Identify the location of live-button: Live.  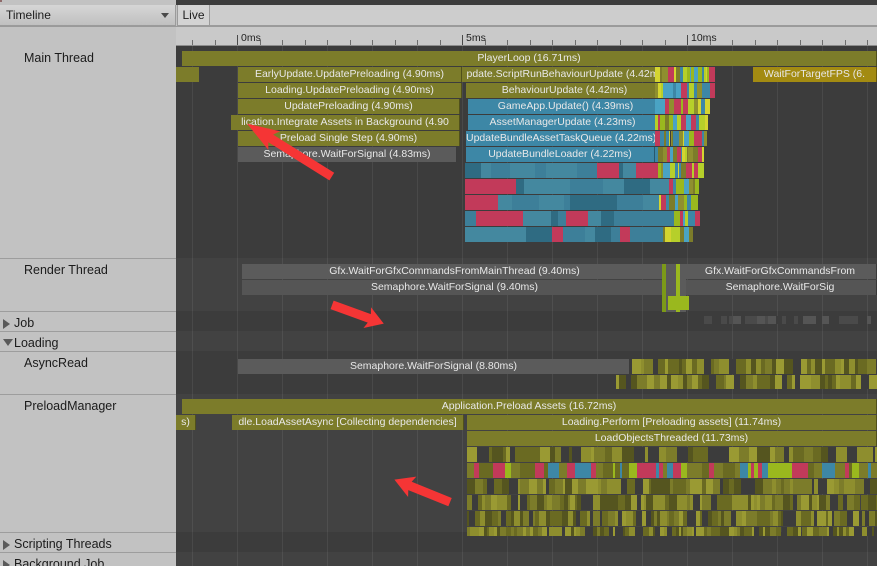
(193, 15).